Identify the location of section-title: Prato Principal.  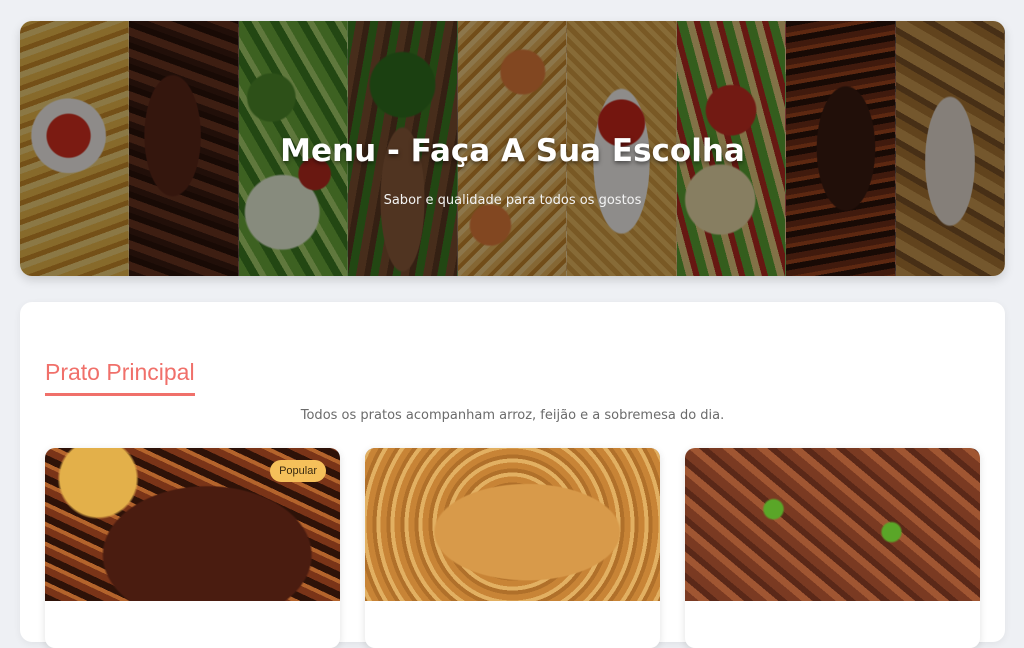
(120, 377).